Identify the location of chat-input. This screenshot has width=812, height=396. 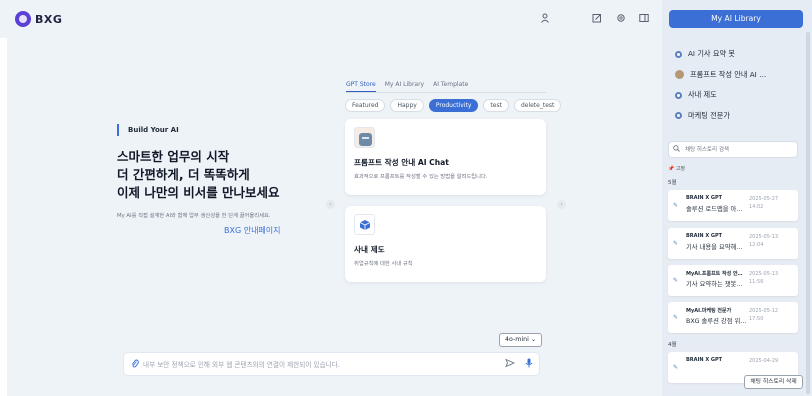
(318, 364).